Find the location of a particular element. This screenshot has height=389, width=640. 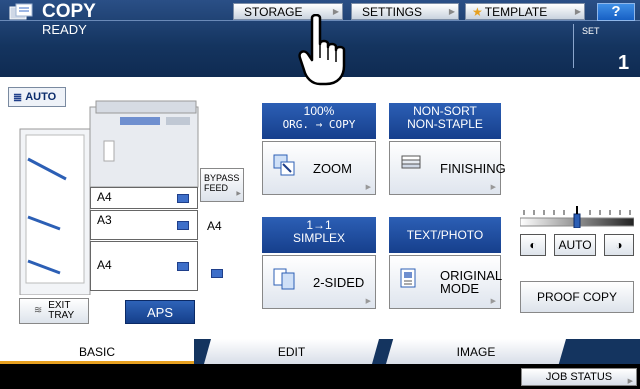

set-label: SET is located at coordinates (591, 31).